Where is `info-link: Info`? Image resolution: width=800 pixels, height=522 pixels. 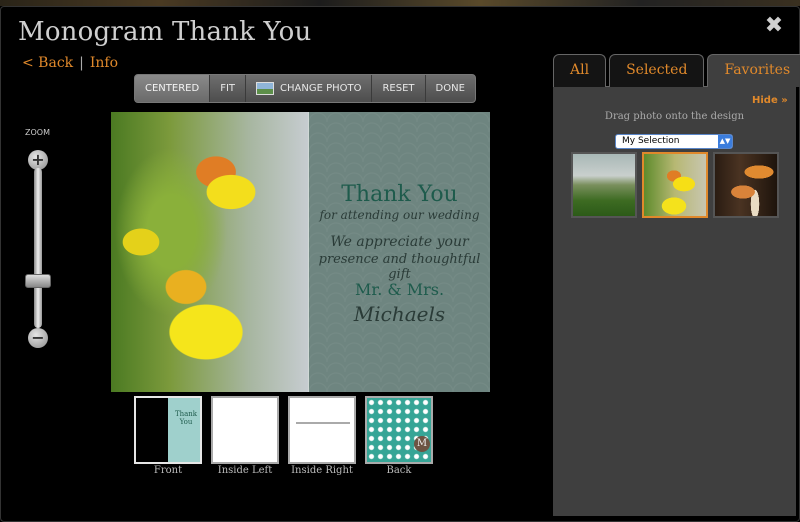 info-link: Info is located at coordinates (104, 63).